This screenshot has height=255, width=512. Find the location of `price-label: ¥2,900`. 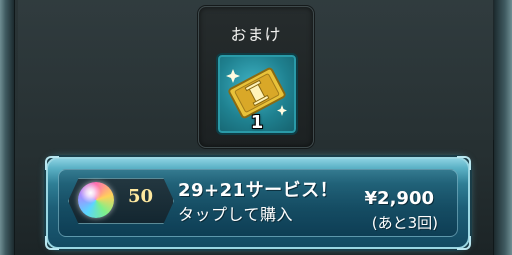

price-label: ¥2,900 is located at coordinates (399, 198).